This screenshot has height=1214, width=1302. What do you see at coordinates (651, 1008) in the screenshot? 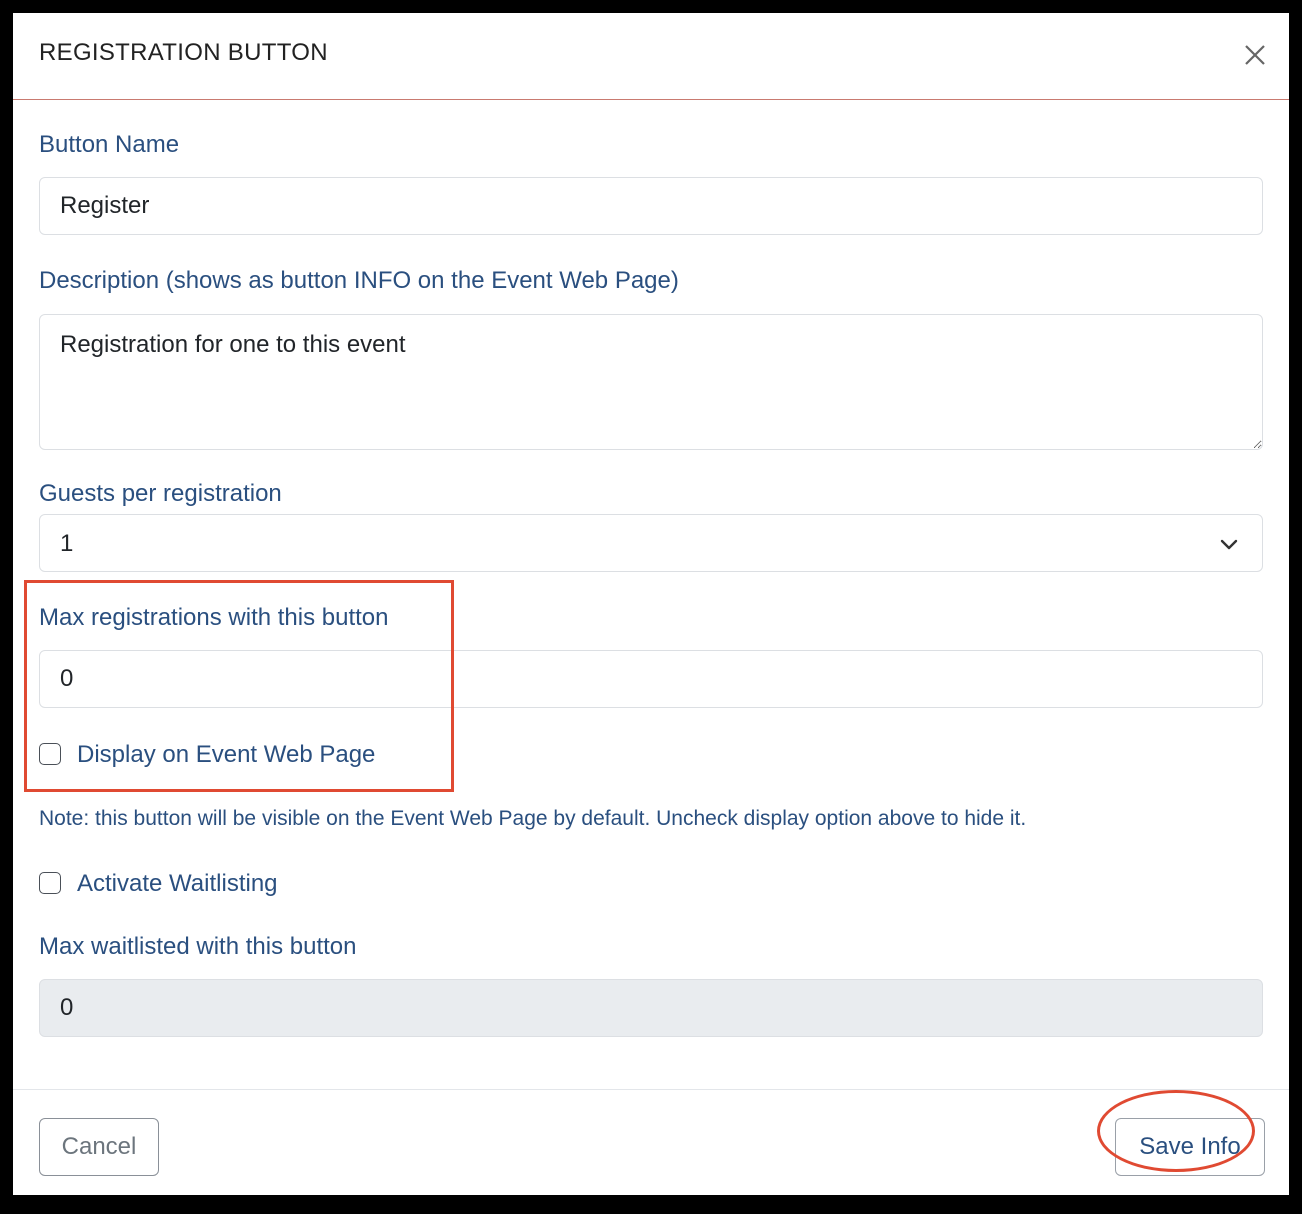
I see `max-waitlisted-input` at bounding box center [651, 1008].